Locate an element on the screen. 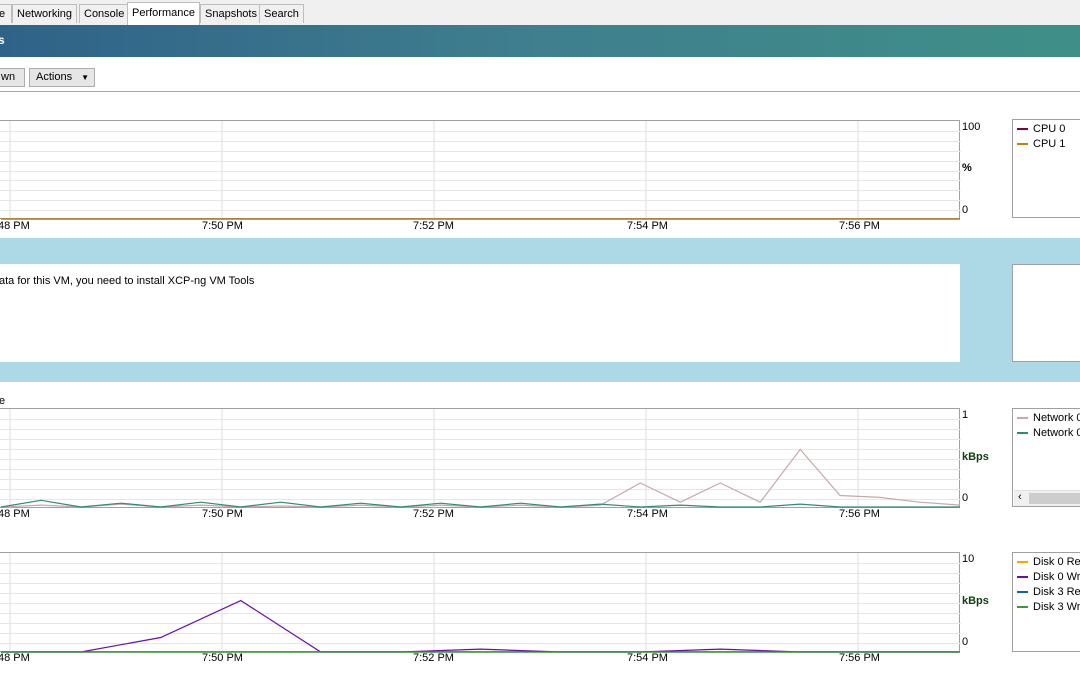 Image resolution: width=1080 pixels, height=675 pixels. cpu-graph-plot is located at coordinates (480, 170).